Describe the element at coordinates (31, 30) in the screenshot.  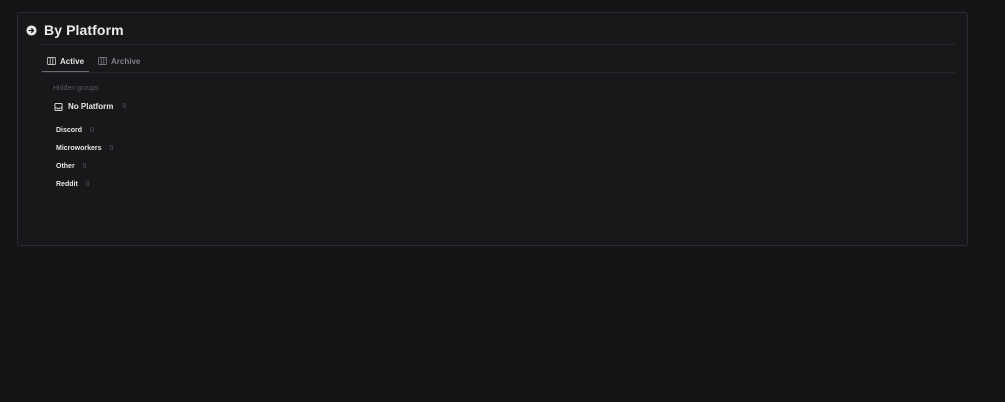
I see `arrow-circle-right-icon` at that location.